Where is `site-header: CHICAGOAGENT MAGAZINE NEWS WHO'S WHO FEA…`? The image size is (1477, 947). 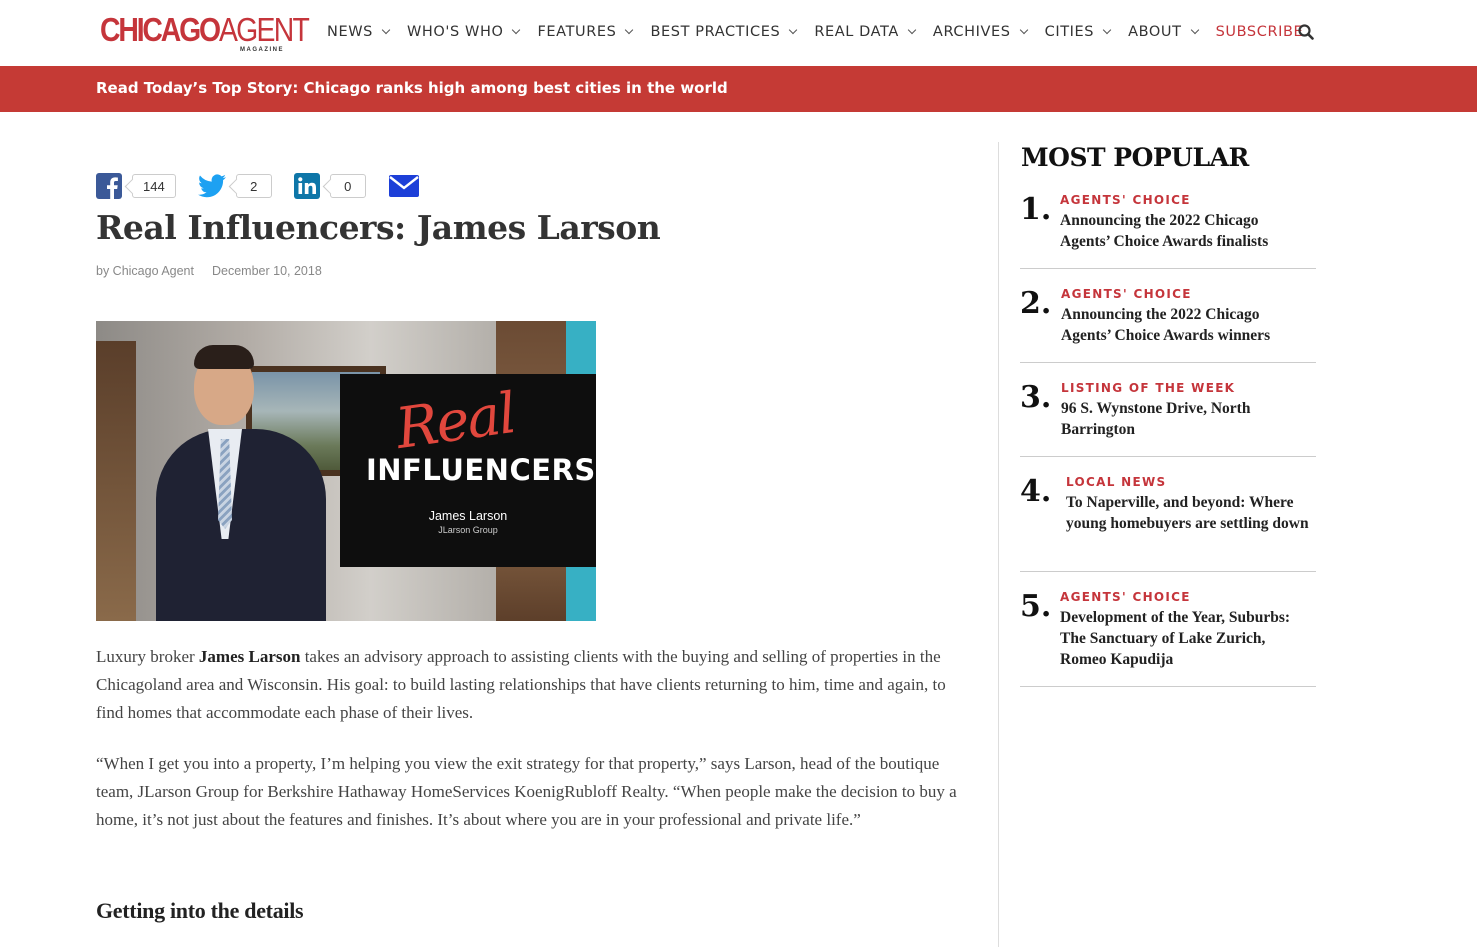
site-header: CHICAGOAGENT MAGAZINE NEWS WHO'S WHO FEA… is located at coordinates (738, 33).